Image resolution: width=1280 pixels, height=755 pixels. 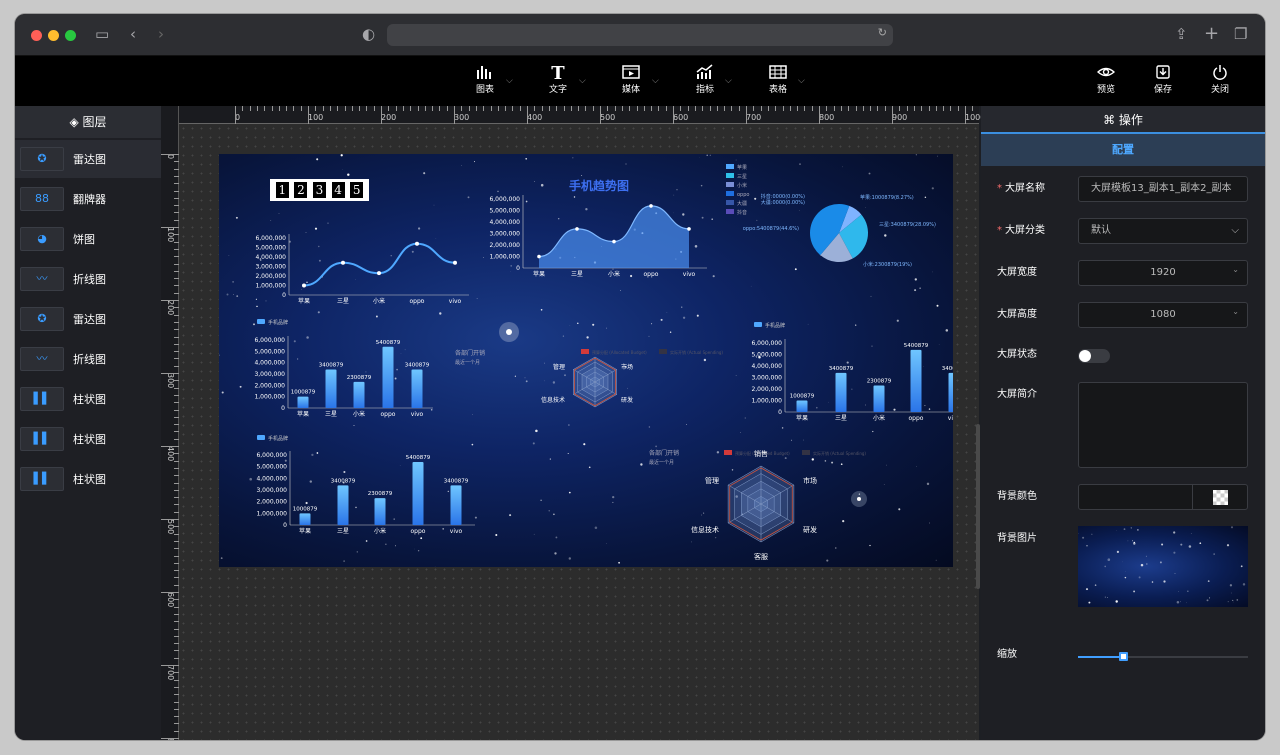 I want to click on layer-label: 翻牌器, so click(x=89, y=199).